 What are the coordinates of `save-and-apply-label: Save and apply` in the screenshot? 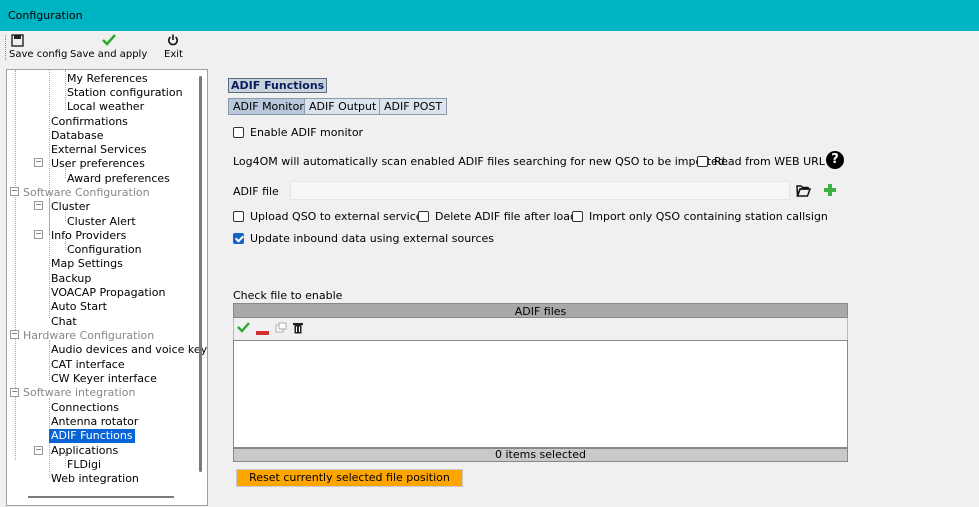 It's located at (109, 54).